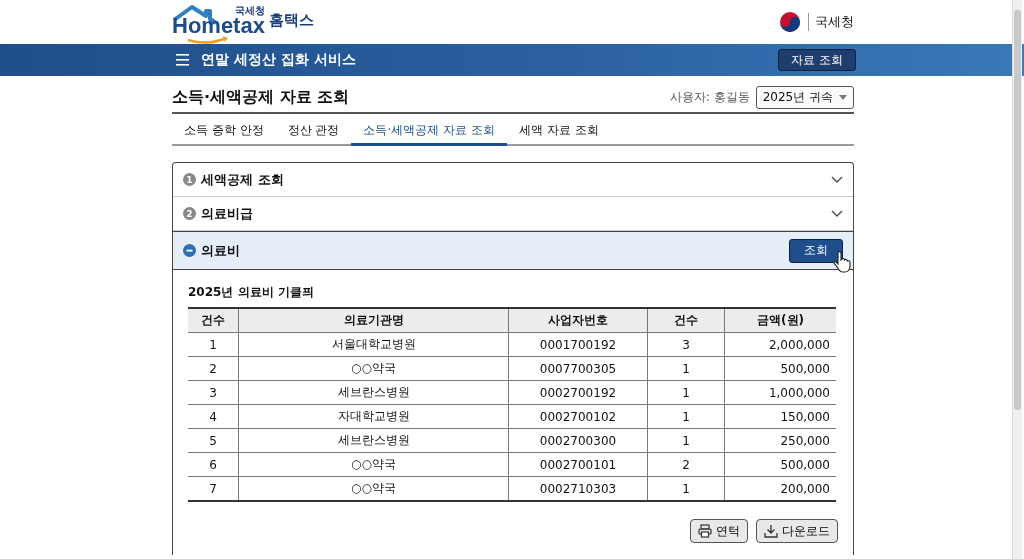  I want to click on table-cell: 자대학교병원, so click(373, 416).